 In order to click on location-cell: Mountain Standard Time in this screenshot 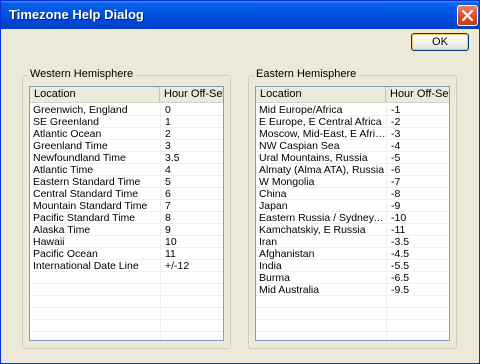, I will do `click(90, 206)`.